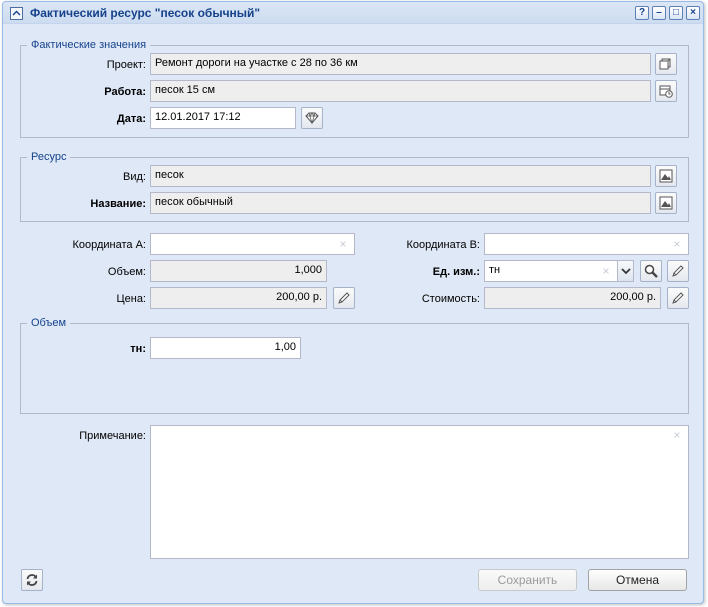 The image size is (708, 607). I want to click on refresh-icon, so click(32, 580).